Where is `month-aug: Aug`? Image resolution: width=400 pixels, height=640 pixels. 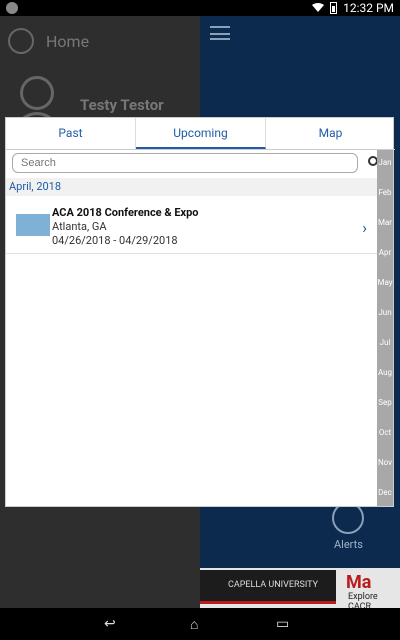
month-aug: Aug is located at coordinates (385, 372).